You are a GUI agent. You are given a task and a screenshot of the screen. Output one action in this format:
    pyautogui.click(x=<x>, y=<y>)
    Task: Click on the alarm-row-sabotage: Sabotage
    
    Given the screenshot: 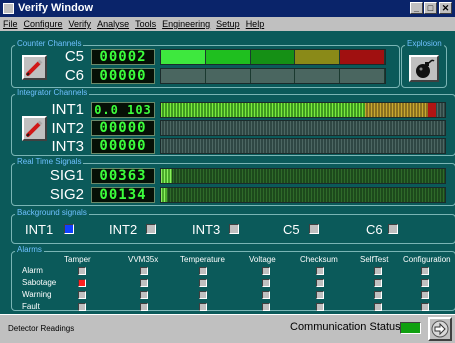 What is the action you would take?
    pyautogui.click(x=39, y=282)
    